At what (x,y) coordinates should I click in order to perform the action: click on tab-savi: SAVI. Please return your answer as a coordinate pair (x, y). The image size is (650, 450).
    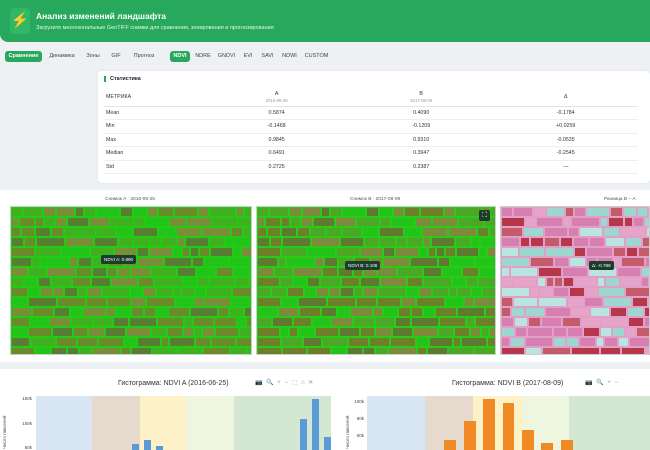
    Looking at the image, I should click on (267, 56).